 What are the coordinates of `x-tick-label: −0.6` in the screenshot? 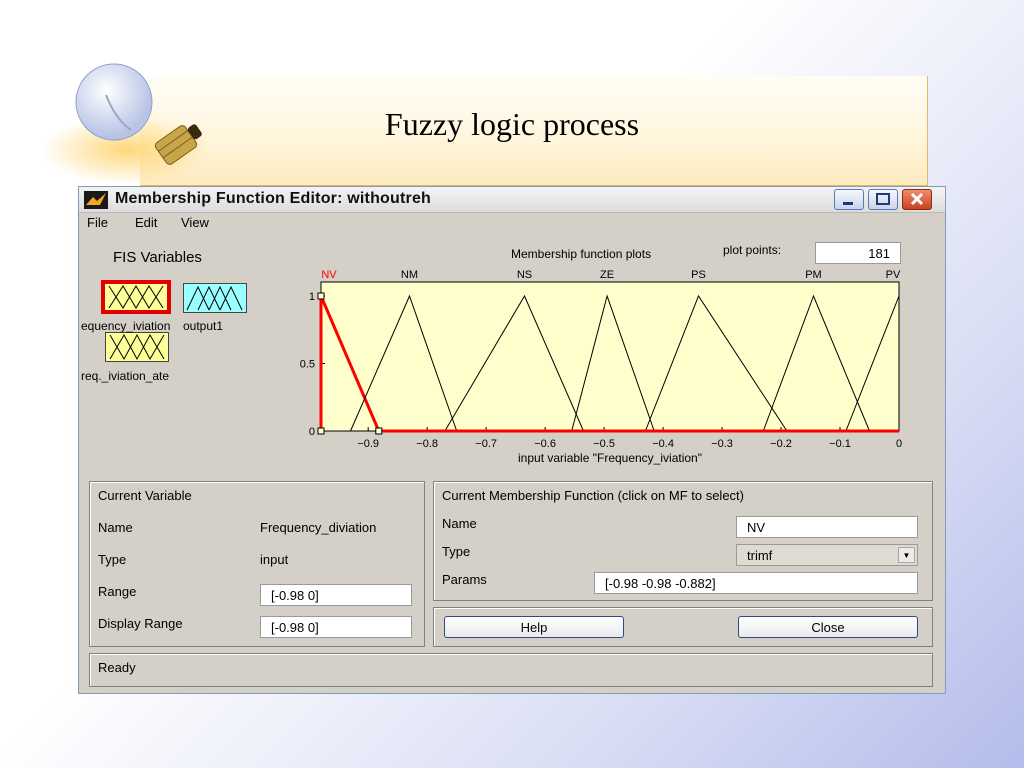 It's located at (545, 444).